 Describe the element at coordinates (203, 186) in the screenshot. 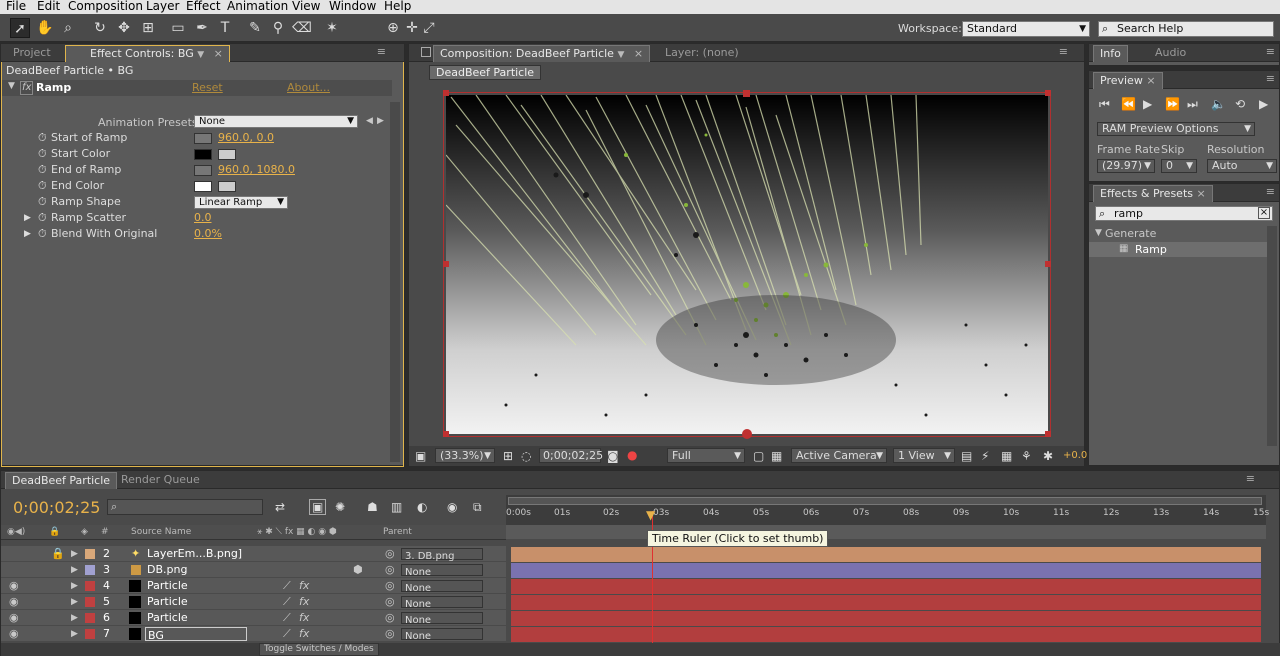

I see `end-color-swatch` at that location.